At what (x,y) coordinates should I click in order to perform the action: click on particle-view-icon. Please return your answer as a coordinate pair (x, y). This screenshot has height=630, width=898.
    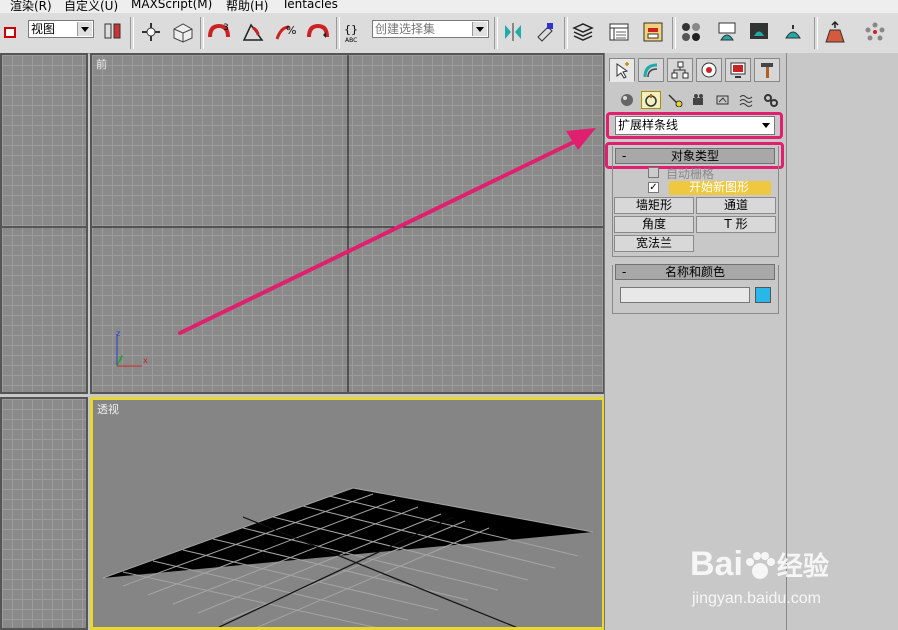
    Looking at the image, I should click on (875, 32).